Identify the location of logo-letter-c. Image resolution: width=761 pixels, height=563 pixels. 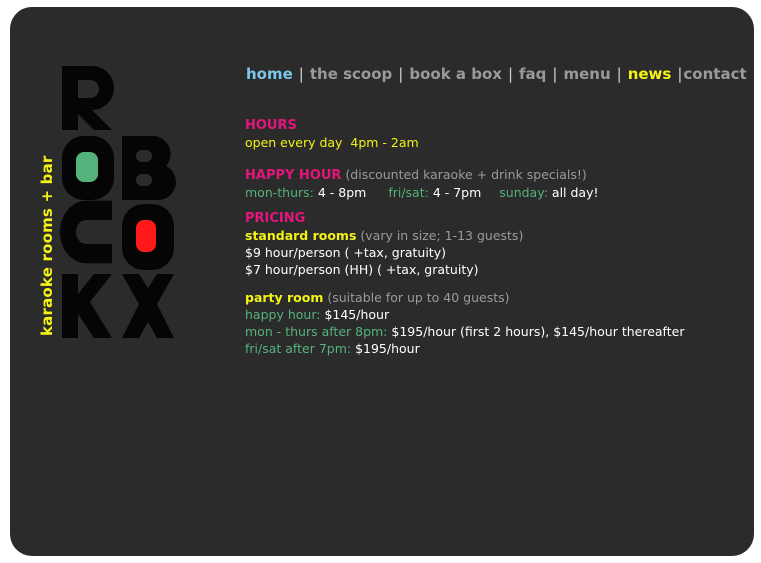
(86, 232).